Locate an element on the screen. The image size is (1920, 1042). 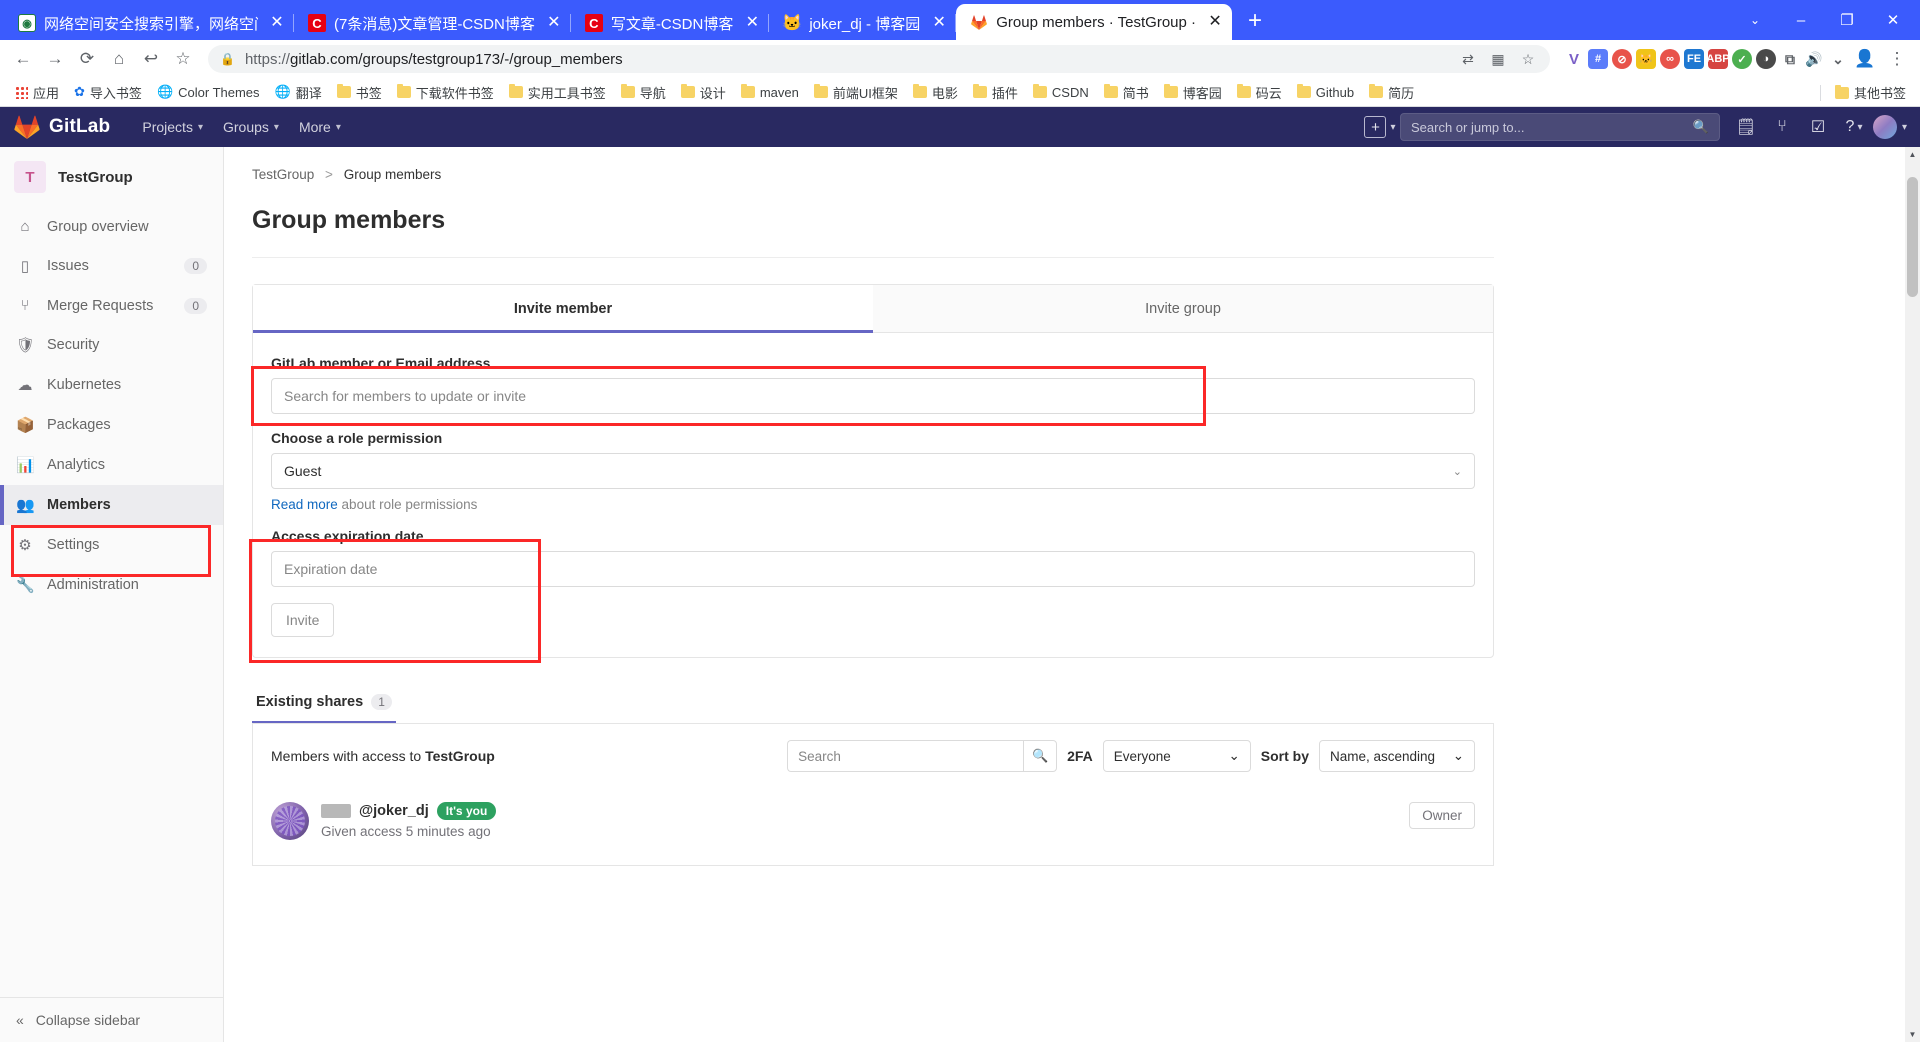
screenshot-extension-icon: ⧉ is located at coordinates (1790, 59).